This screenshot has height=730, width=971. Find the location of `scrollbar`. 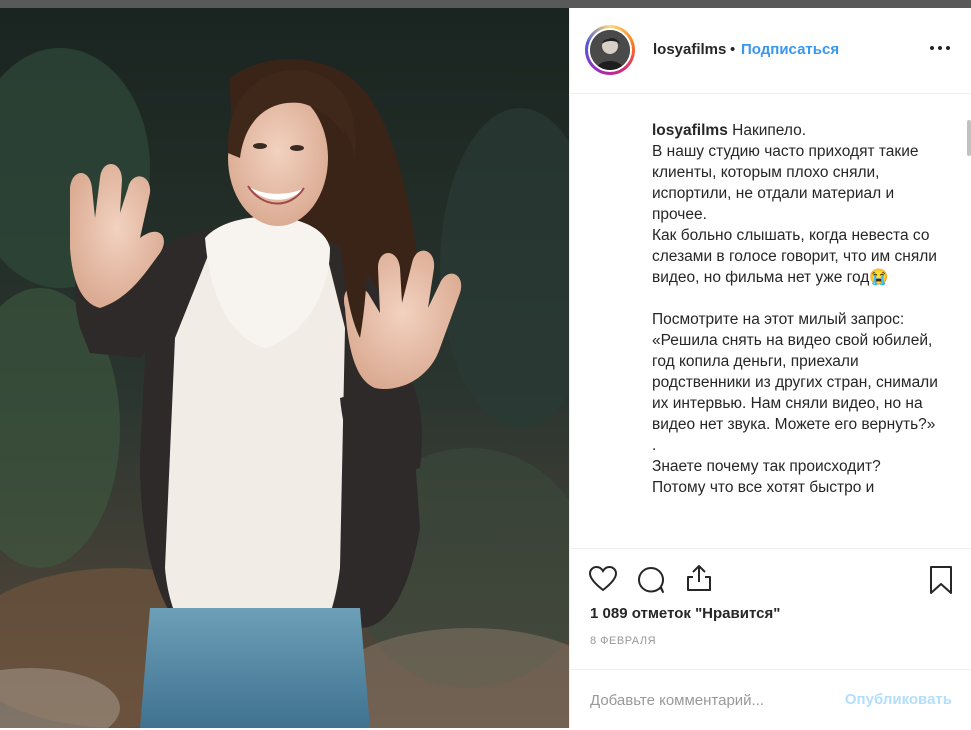

scrollbar is located at coordinates (968, 320).